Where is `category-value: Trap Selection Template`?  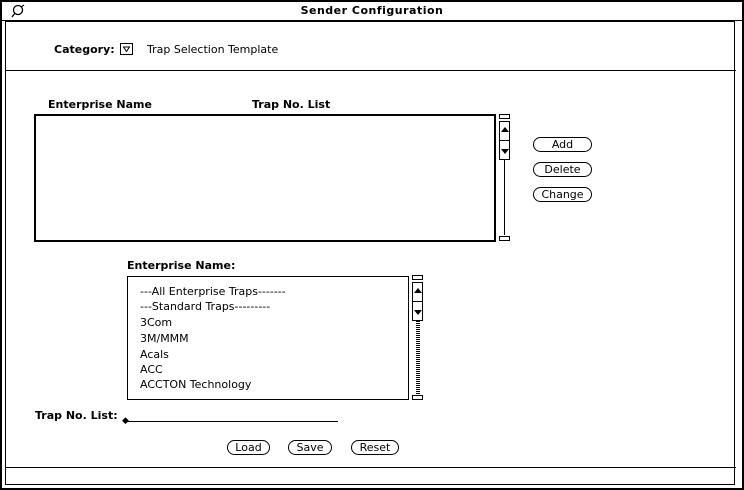 category-value: Trap Selection Template is located at coordinates (213, 49).